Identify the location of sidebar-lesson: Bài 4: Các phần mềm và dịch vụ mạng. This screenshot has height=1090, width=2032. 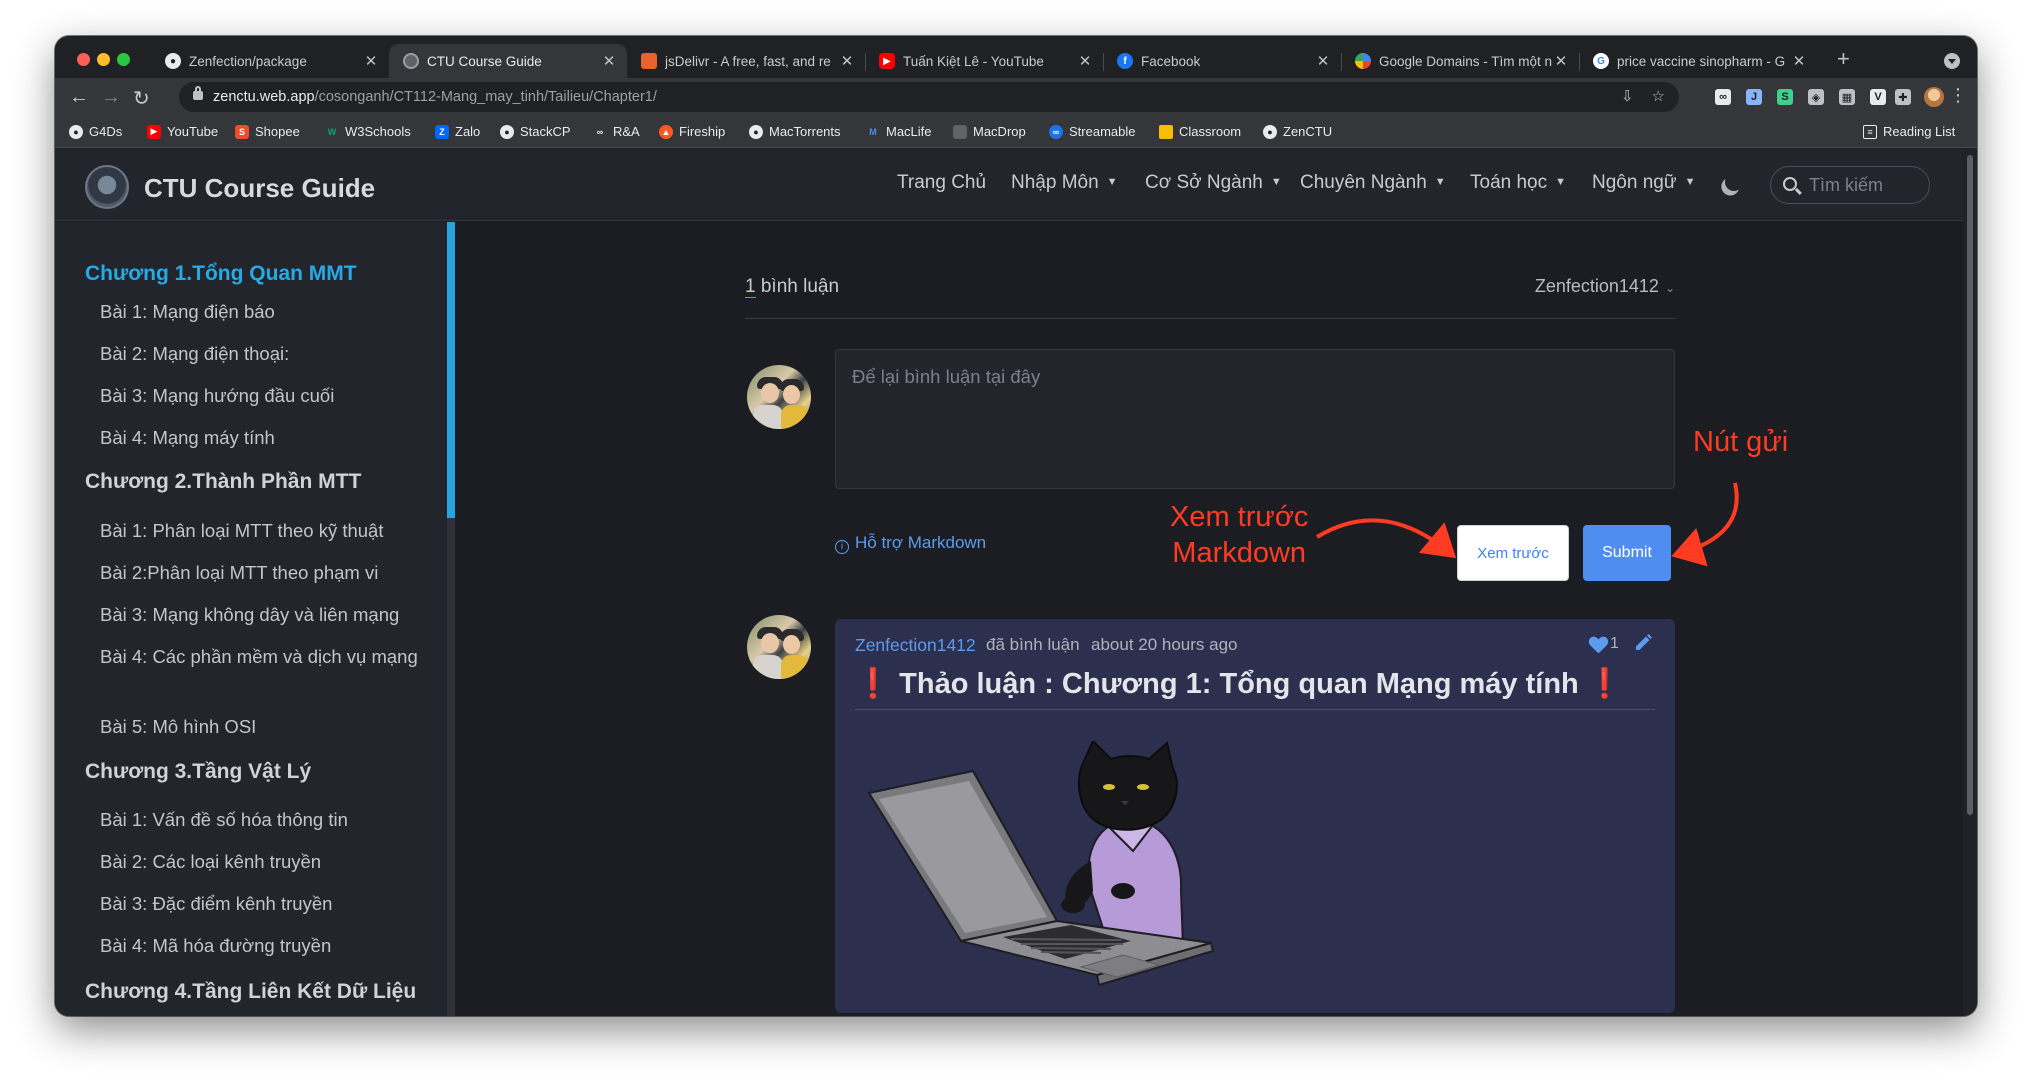
(270, 657).